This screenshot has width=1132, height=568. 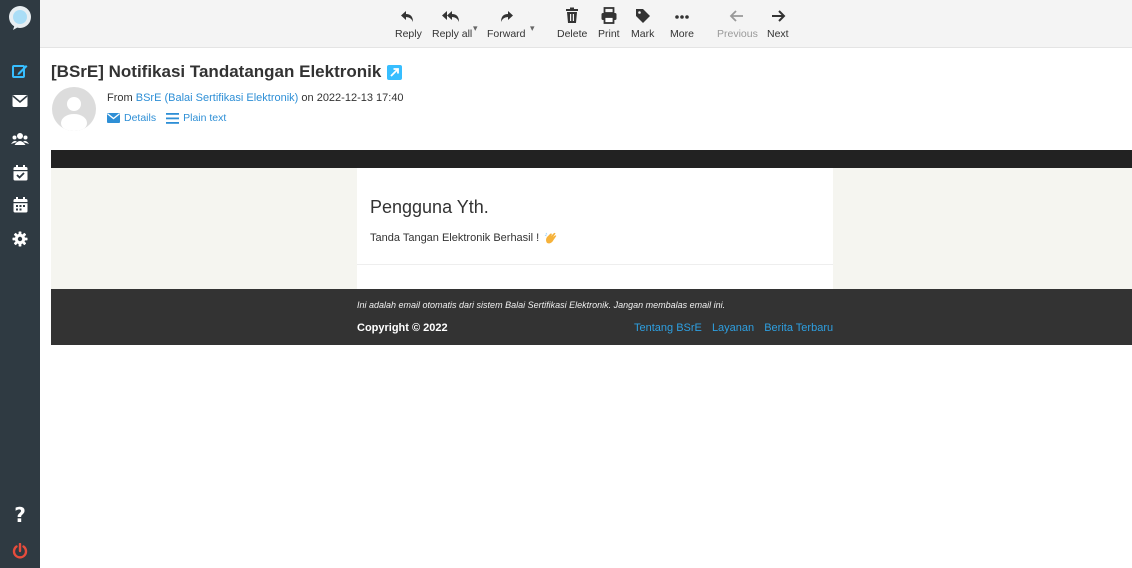 I want to click on open-in-new-window-icon, so click(x=395, y=72).